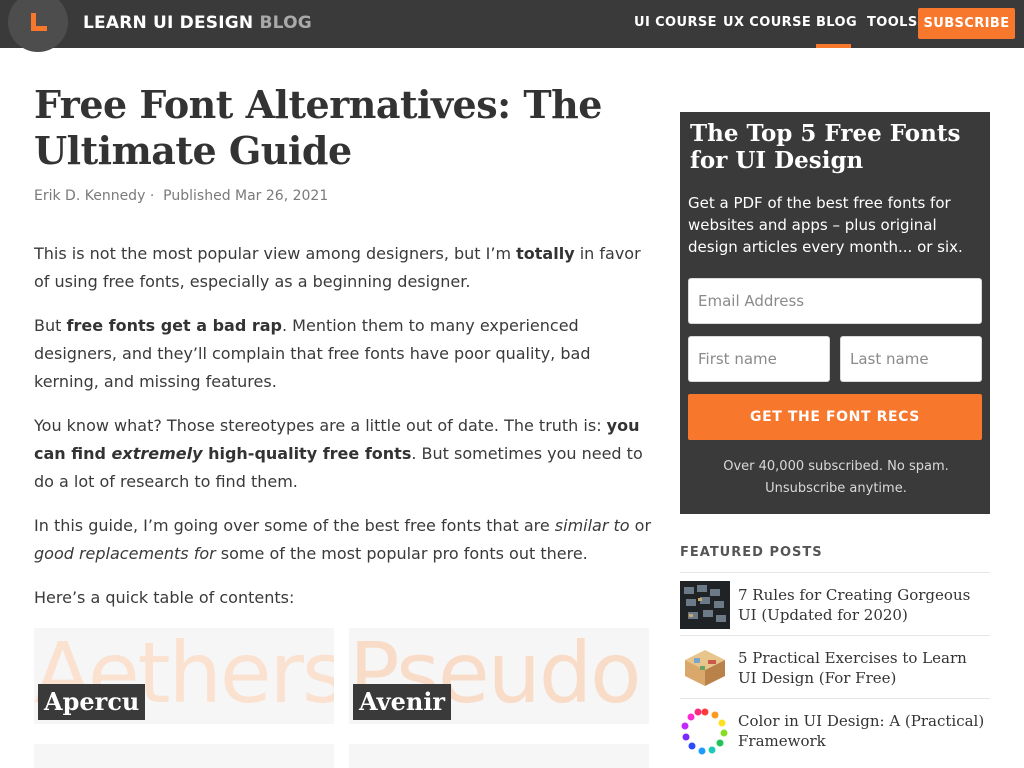 The width and height of the screenshot is (1024, 768). Describe the element at coordinates (911, 359) in the screenshot. I see `last-name-field: Last name` at that location.